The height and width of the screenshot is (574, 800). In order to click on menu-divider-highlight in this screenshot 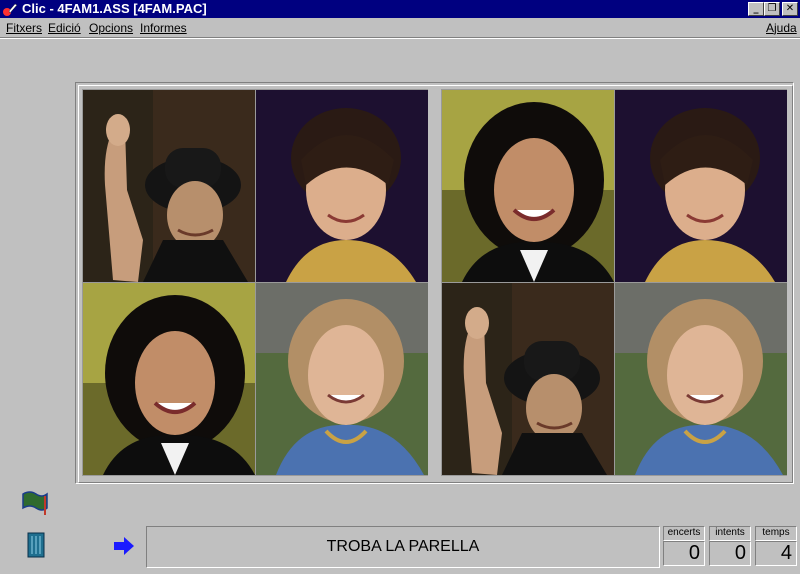, I will do `click(400, 38)`.